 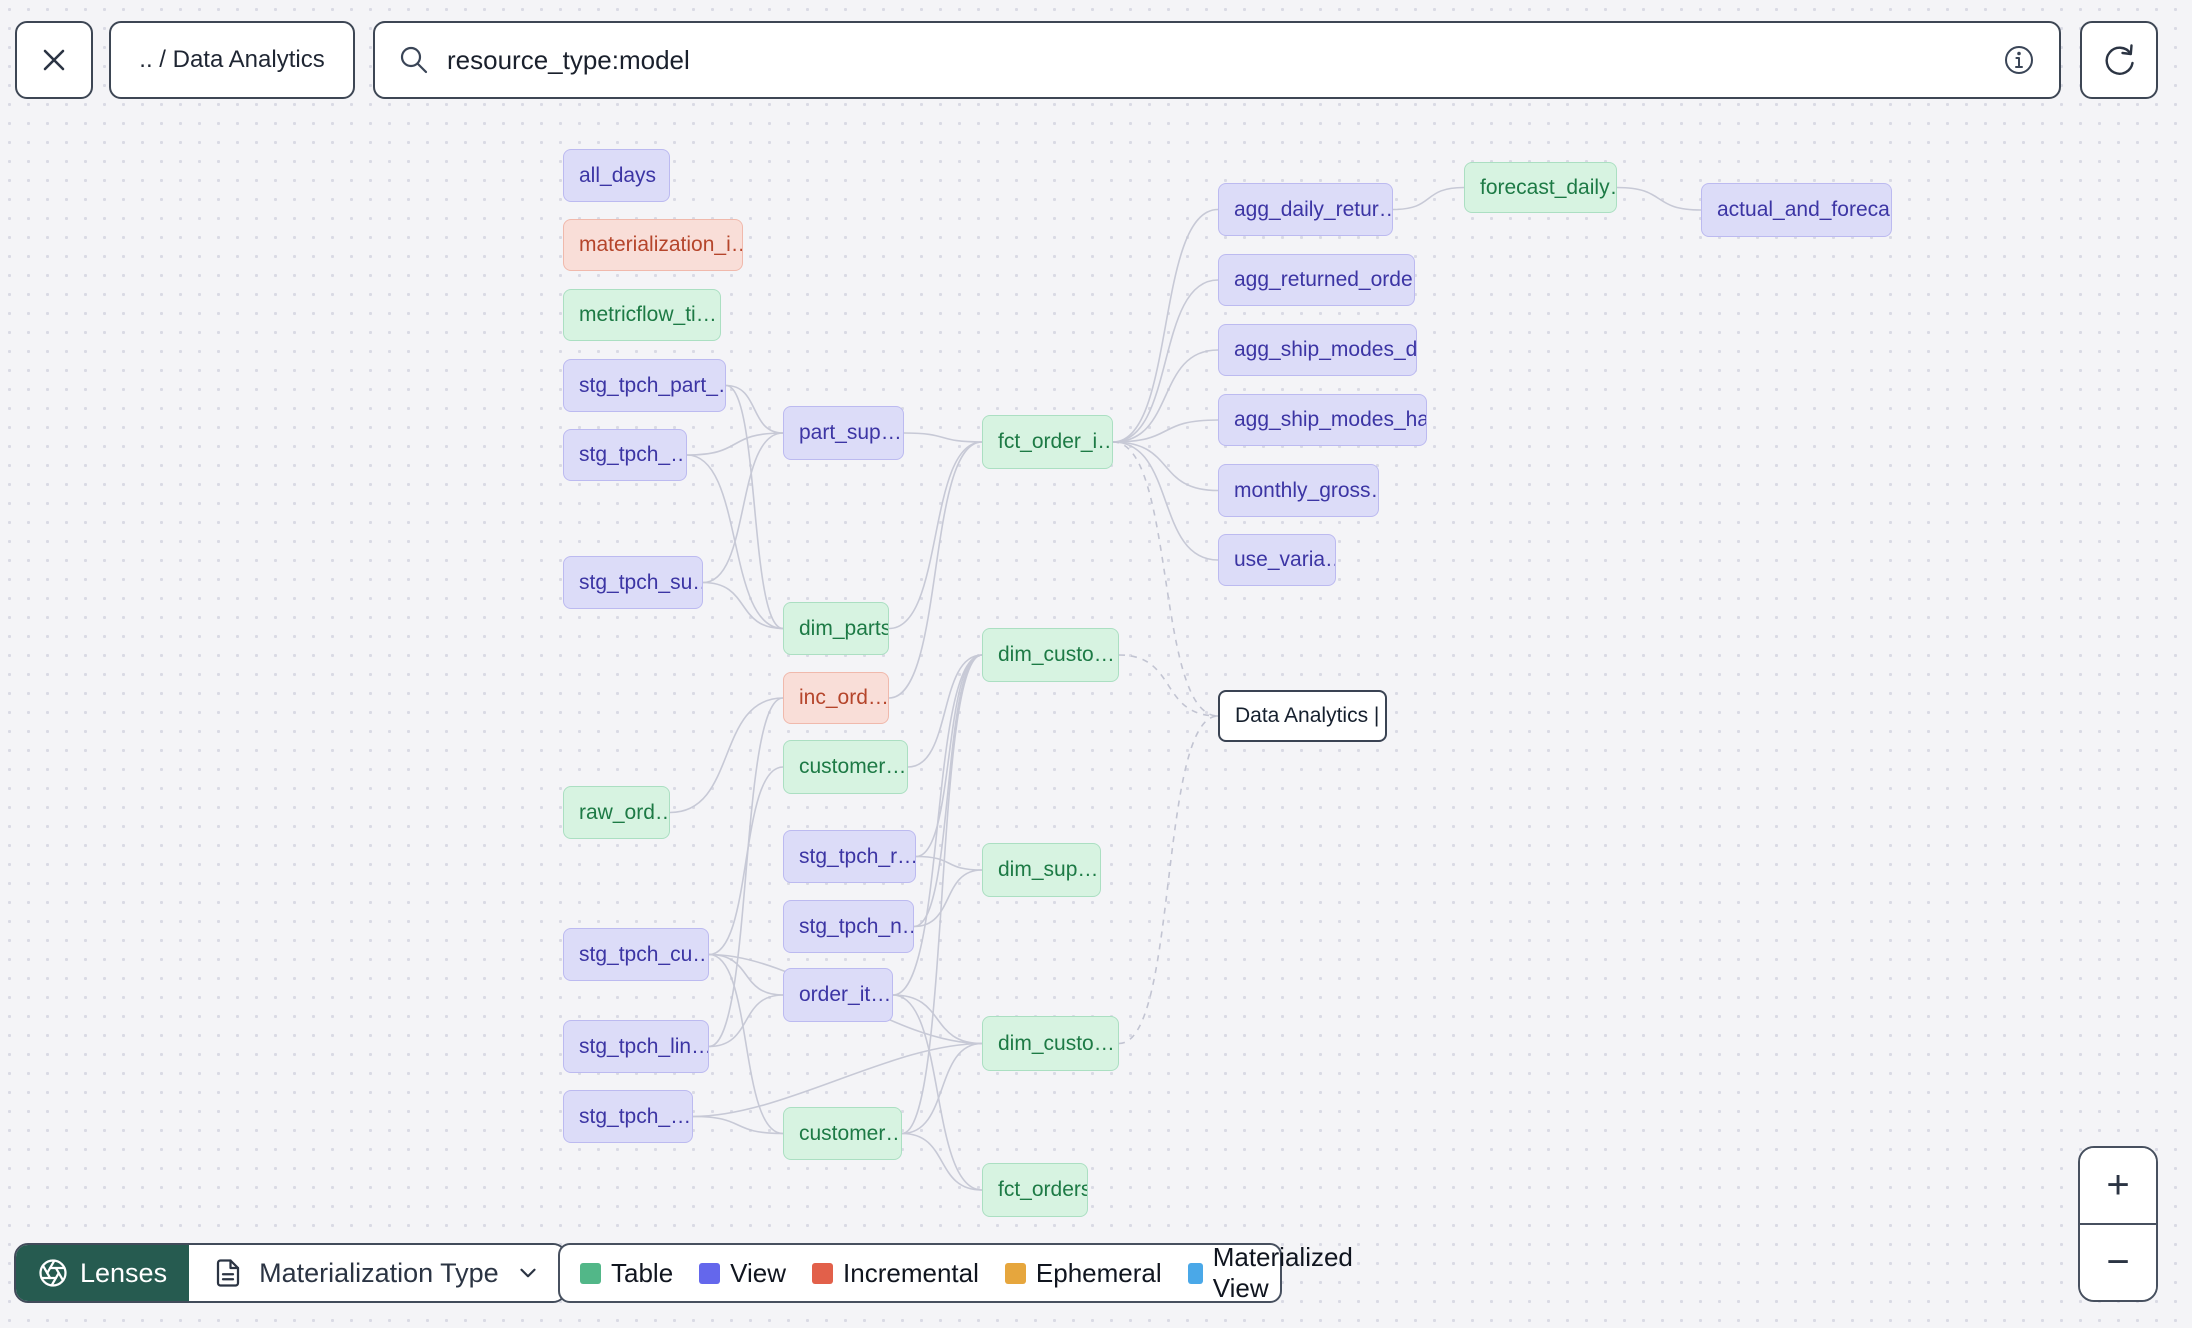 What do you see at coordinates (1165, 431) in the screenshot?
I see `edge-fct_order_i-agg_ship_modes_ha` at bounding box center [1165, 431].